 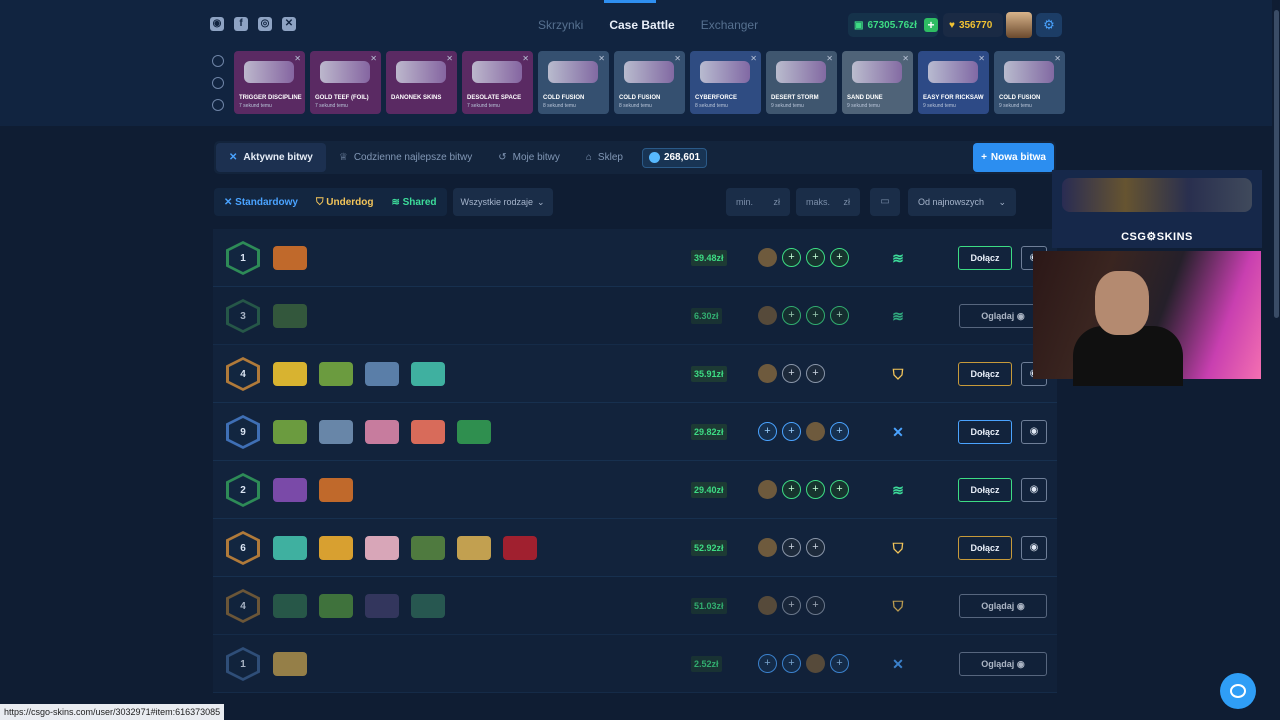 I want to click on filter-standard: ✕ Standardowy, so click(x=261, y=202).